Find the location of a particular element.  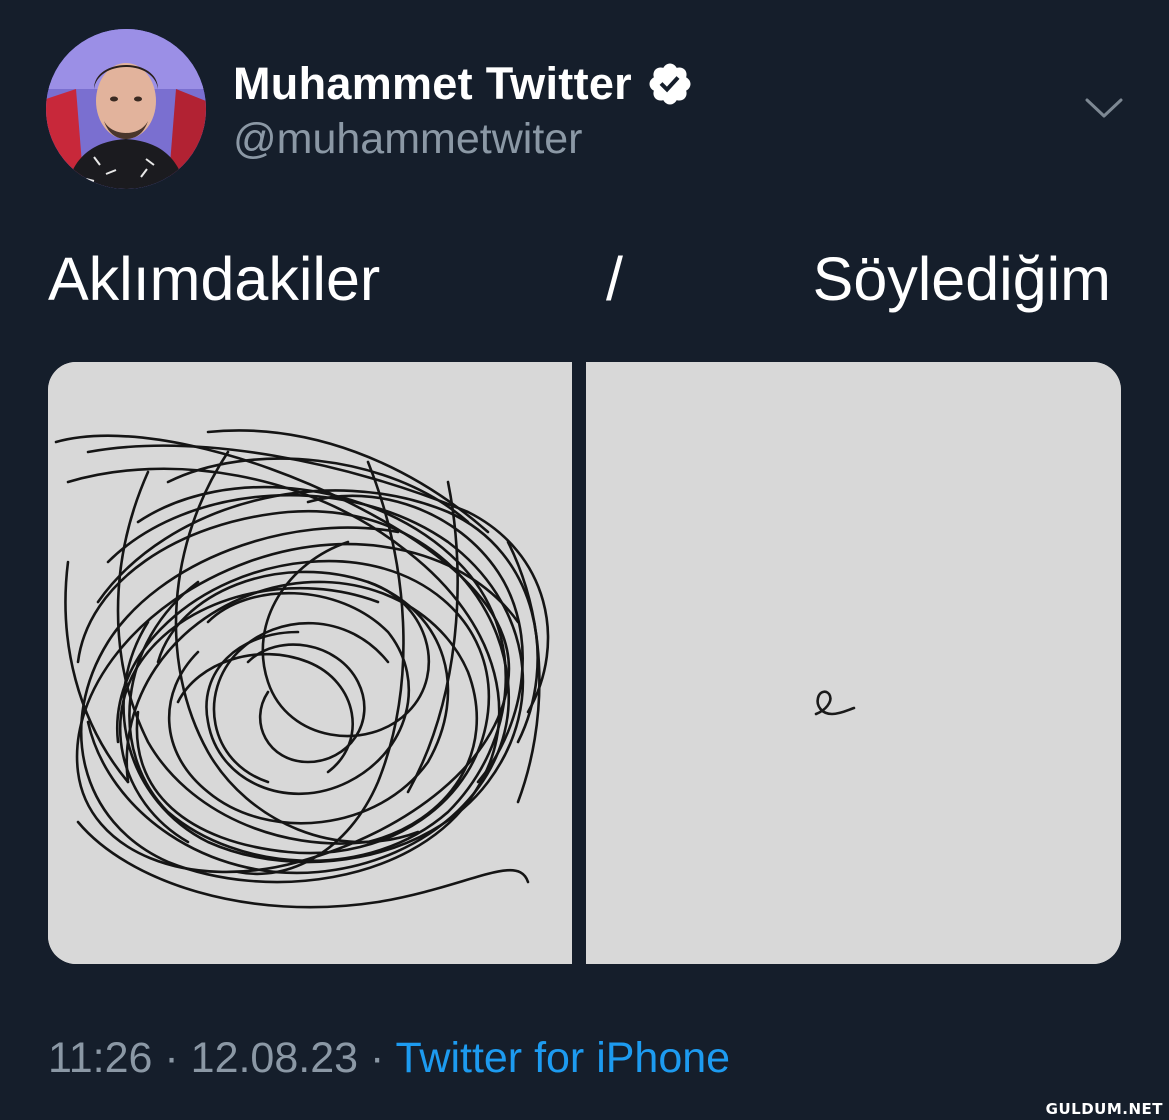

letter-e-drawing is located at coordinates (835, 703).